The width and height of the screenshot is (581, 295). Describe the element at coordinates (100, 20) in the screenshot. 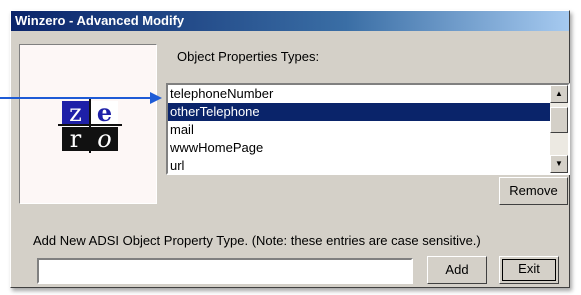

I see `window-title: Winzero - Advanced Modify` at that location.